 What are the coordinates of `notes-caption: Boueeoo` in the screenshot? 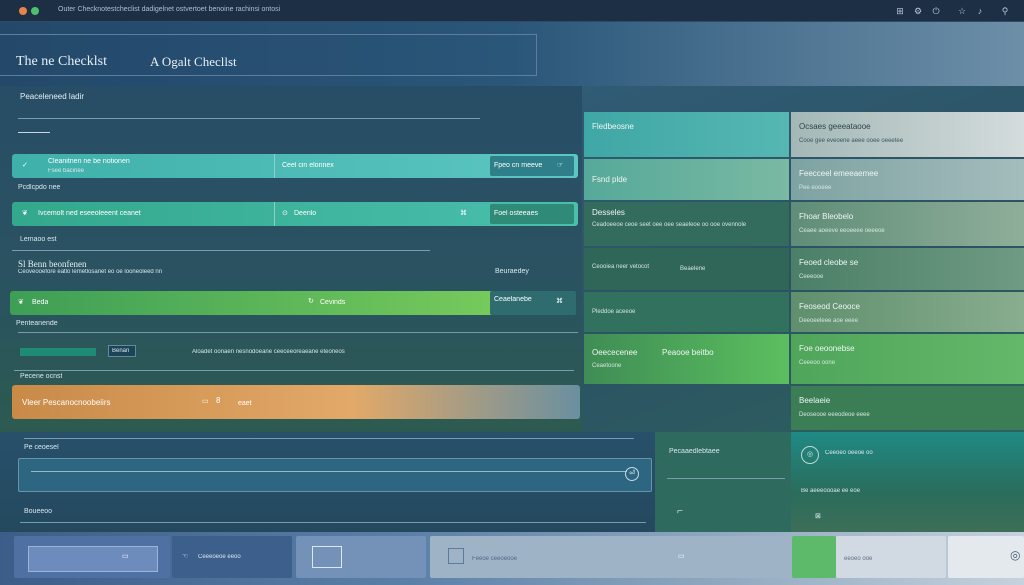 It's located at (38, 511).